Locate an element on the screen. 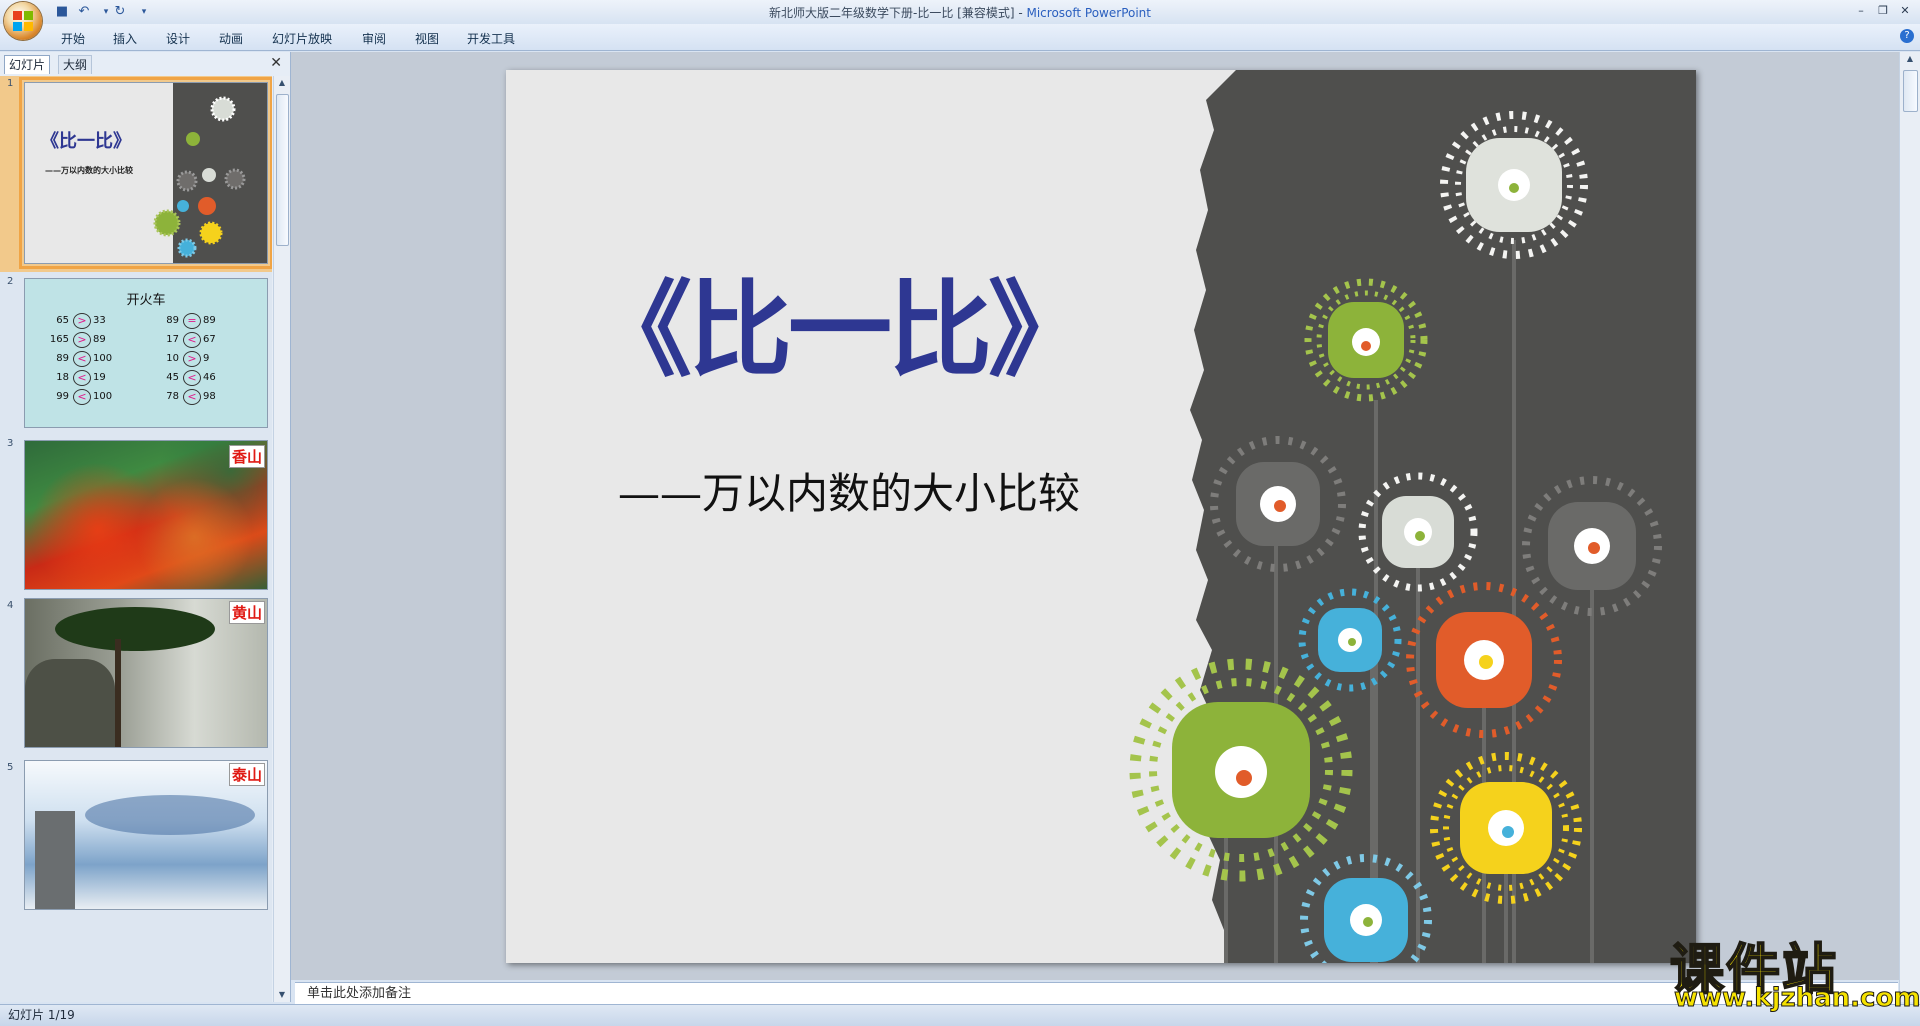 This screenshot has height=1026, width=1920. large-green-flower-icon is located at coordinates (1241, 770).